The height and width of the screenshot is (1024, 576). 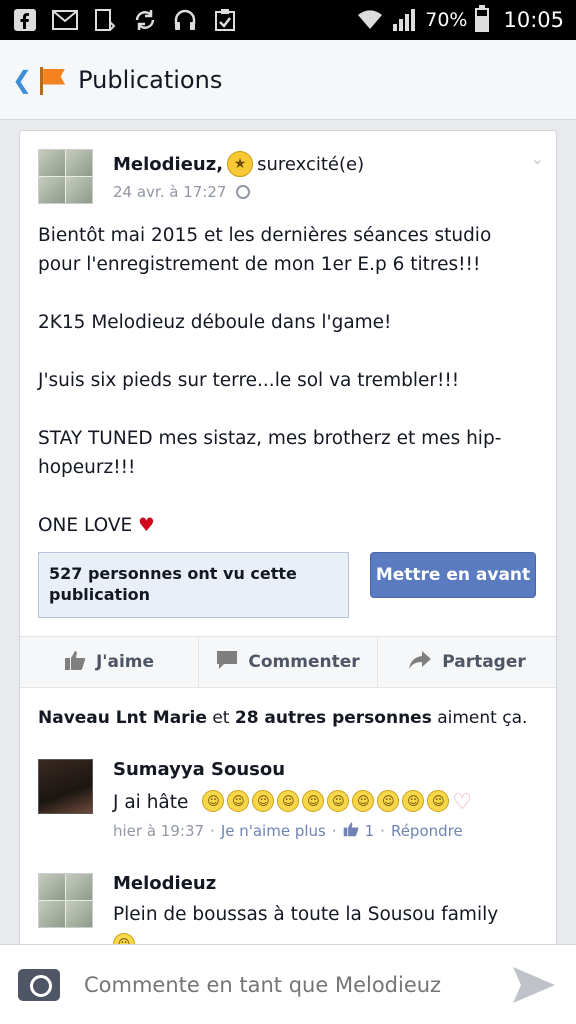 I want to click on chevron-down-icon: ⌄, so click(x=537, y=158).